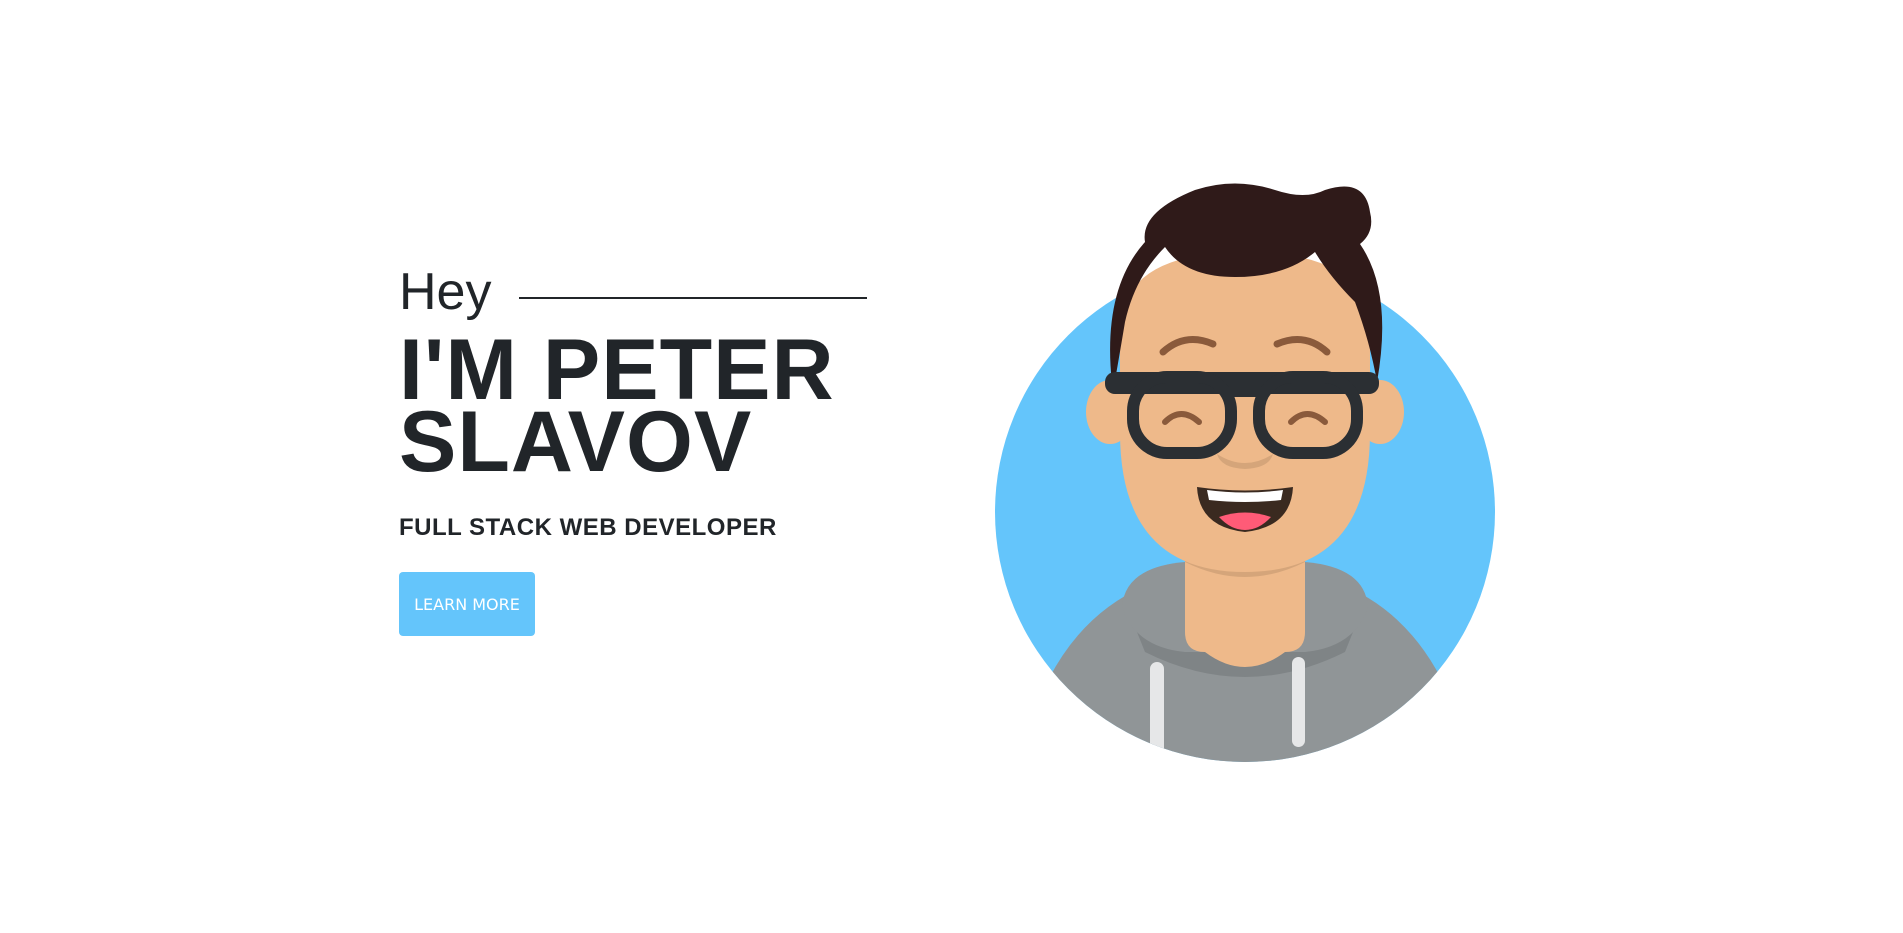  I want to click on page-title: I'M PETER SLAVOV, so click(639, 406).